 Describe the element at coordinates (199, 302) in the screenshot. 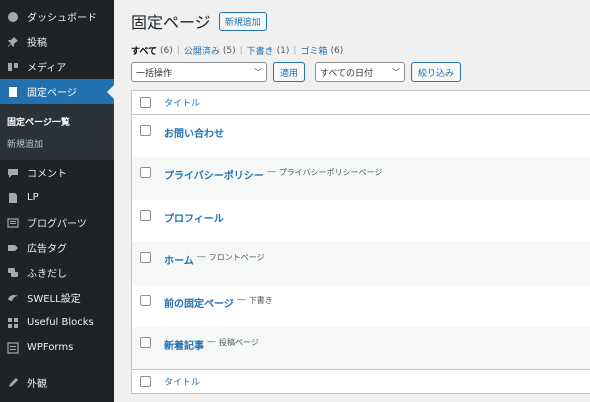

I see `row-title-link: 前の固定ページ` at that location.